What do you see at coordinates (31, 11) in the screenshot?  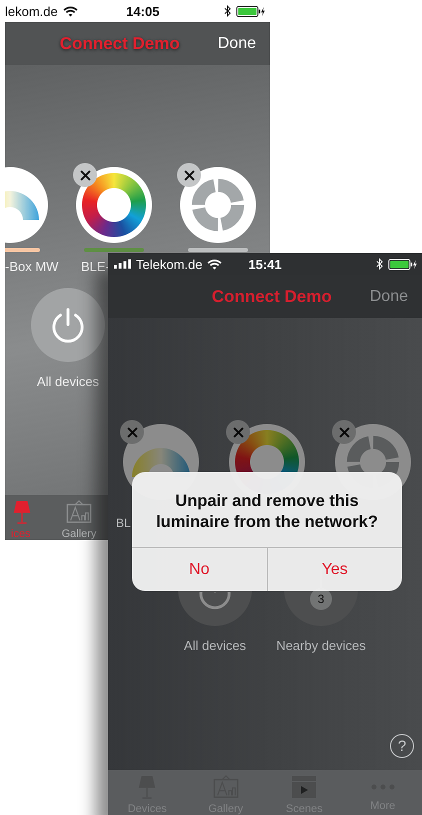 I see `carrier-name: lekom.de` at bounding box center [31, 11].